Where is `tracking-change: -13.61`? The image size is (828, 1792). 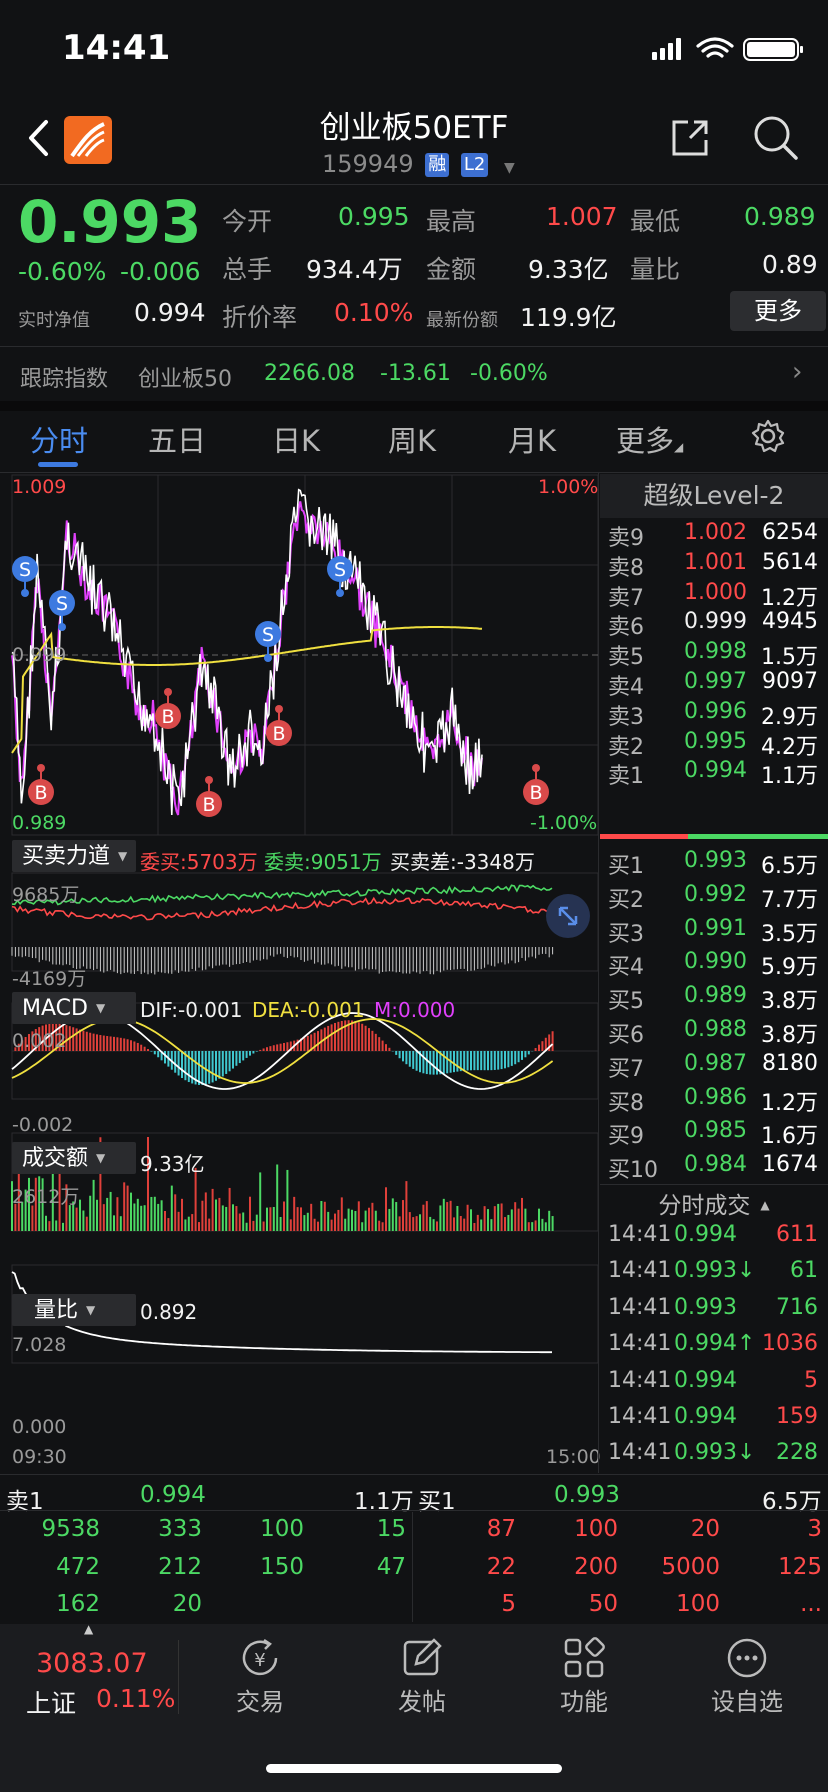
tracking-change: -13.61 is located at coordinates (415, 373).